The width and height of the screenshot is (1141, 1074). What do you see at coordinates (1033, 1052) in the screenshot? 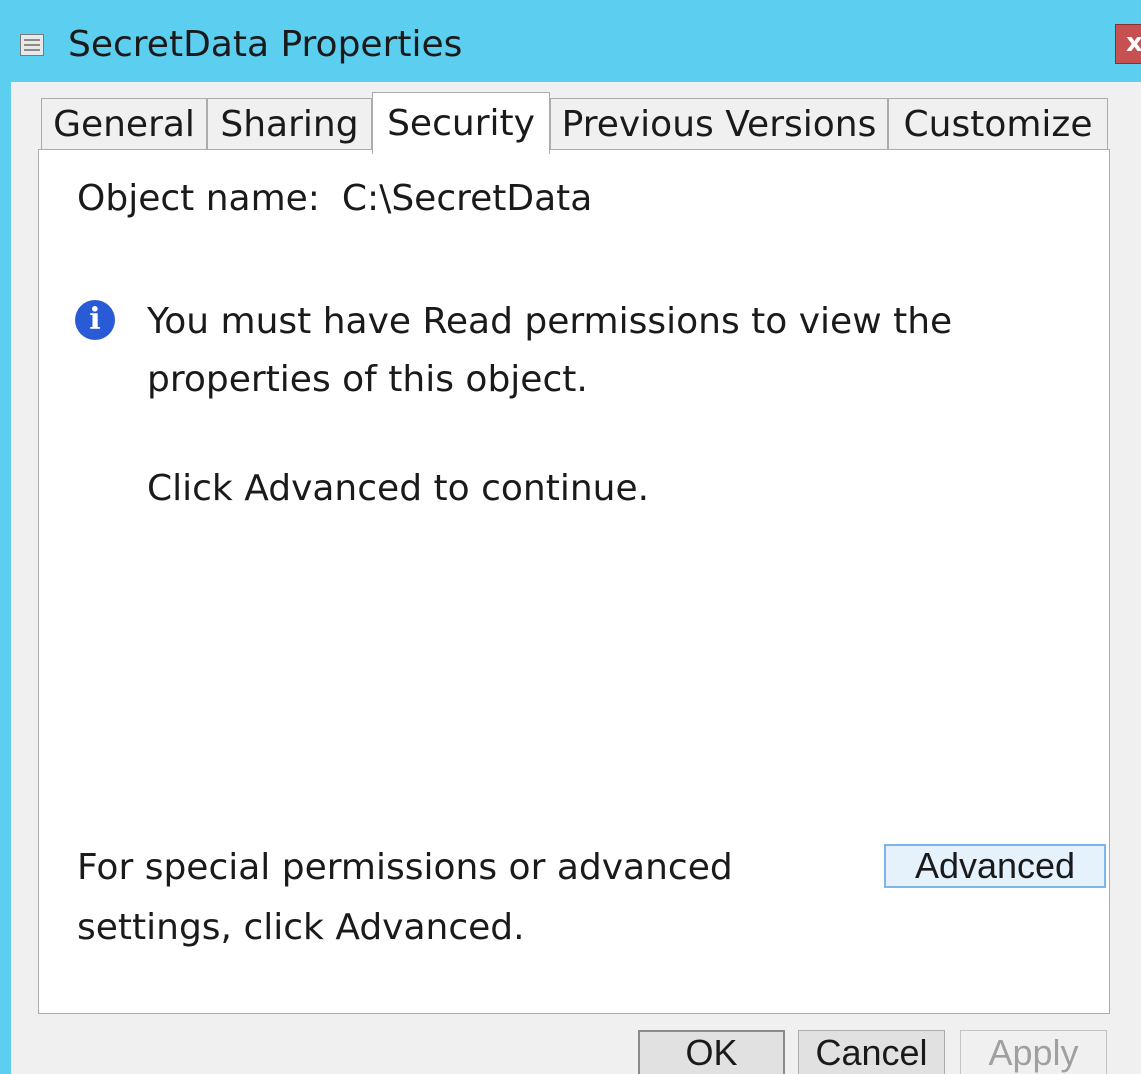
I see `apply-button: Apply` at bounding box center [1033, 1052].